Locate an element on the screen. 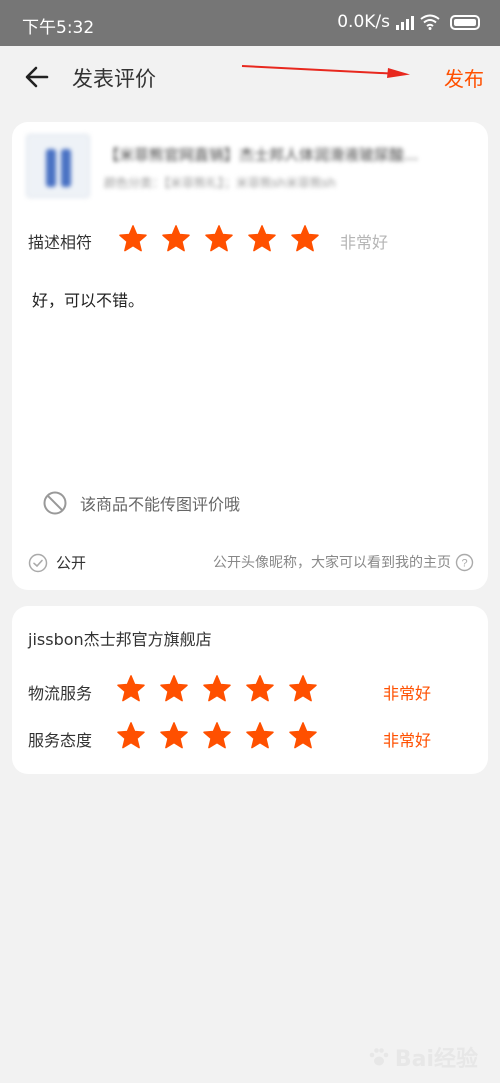  public-toggle: 公开 is located at coordinates (57, 562).